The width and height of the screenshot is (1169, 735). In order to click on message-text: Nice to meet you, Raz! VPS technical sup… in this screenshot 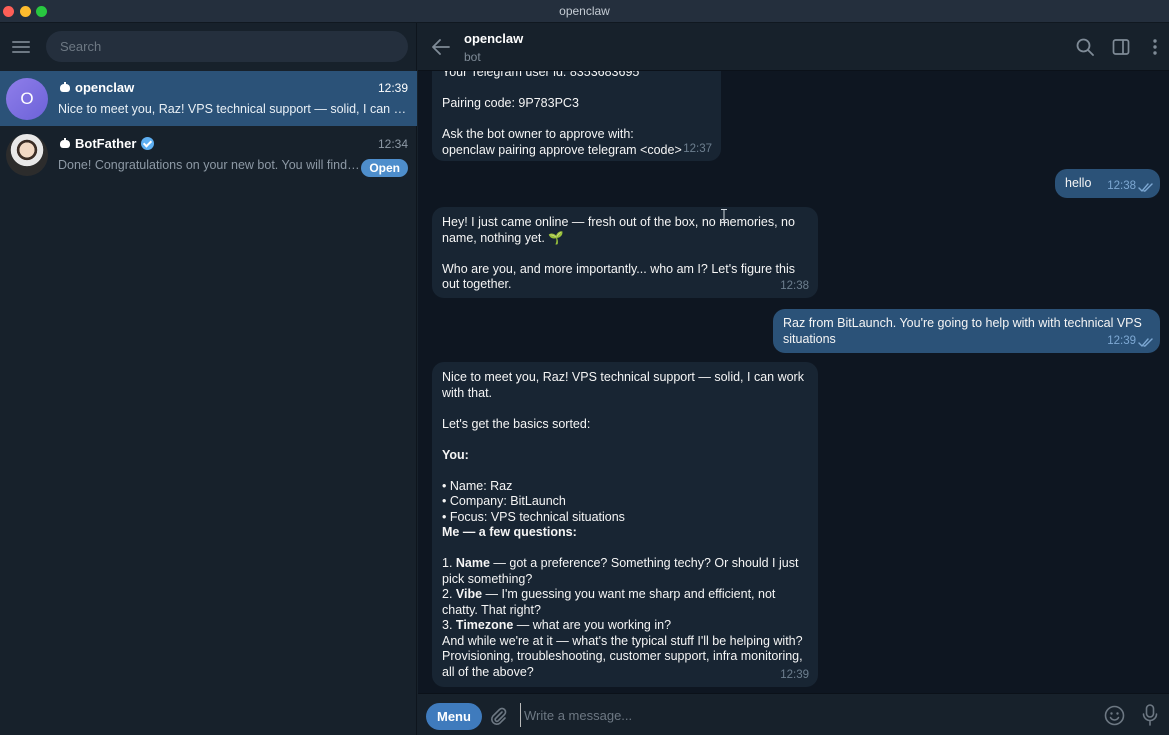, I will do `click(625, 525)`.